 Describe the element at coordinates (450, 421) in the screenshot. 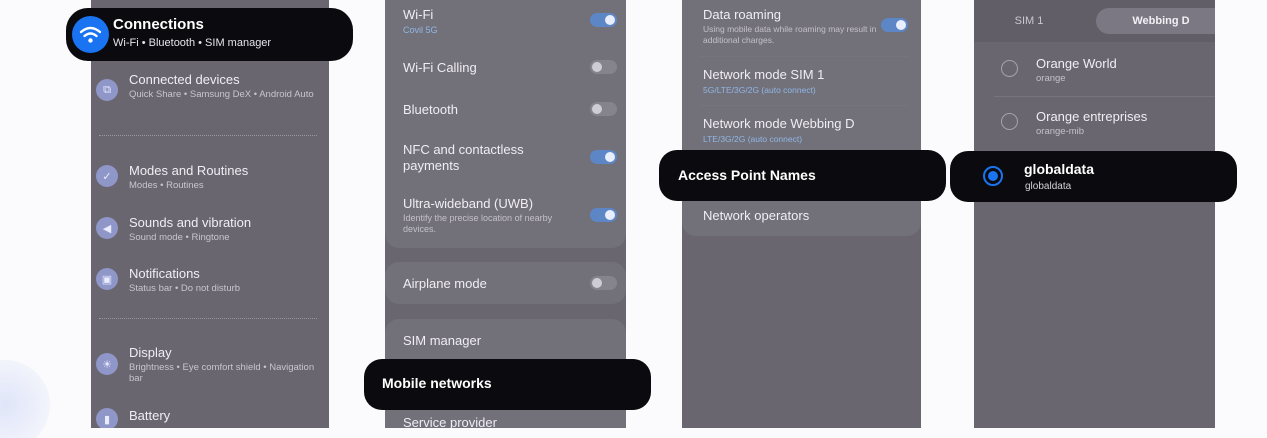

I see `service-provider-item: Service provider` at that location.